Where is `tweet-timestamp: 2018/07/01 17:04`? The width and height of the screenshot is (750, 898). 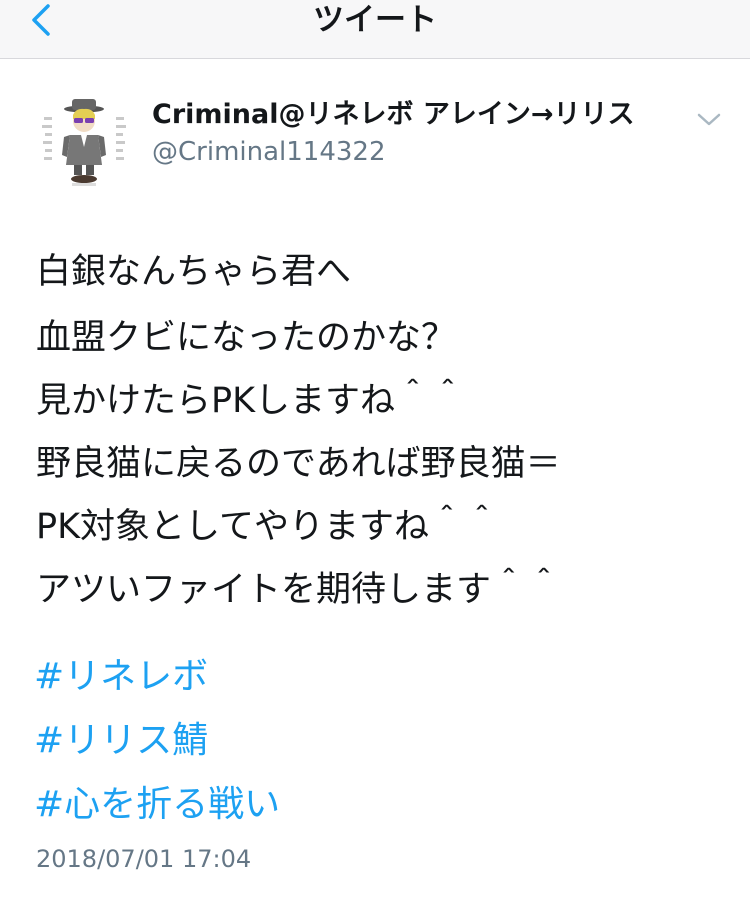 tweet-timestamp: 2018/07/01 17:04 is located at coordinates (144, 859).